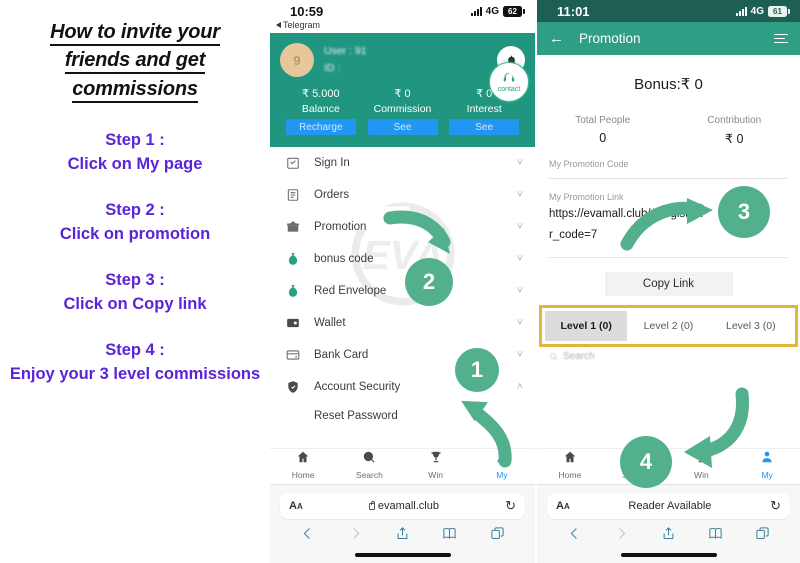  Describe the element at coordinates (369, 466) in the screenshot. I see `tab-search: Search` at that location.